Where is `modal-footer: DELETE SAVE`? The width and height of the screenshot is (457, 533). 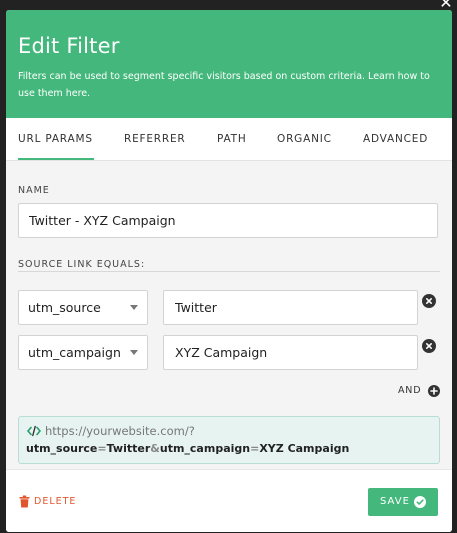 modal-footer: DELETE SAVE is located at coordinates (229, 500).